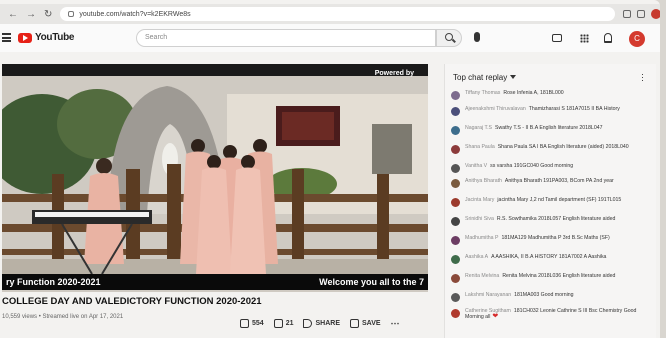  Describe the element at coordinates (550, 300) in the screenshot. I see `chat-message: Lakshmi Narayanan 181MA003 Good morning` at that location.